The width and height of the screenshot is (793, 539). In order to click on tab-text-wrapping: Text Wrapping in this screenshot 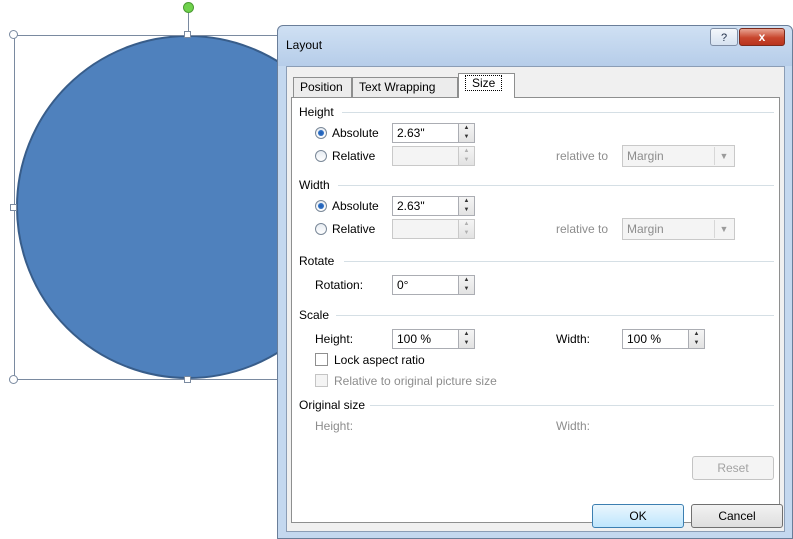, I will do `click(405, 87)`.